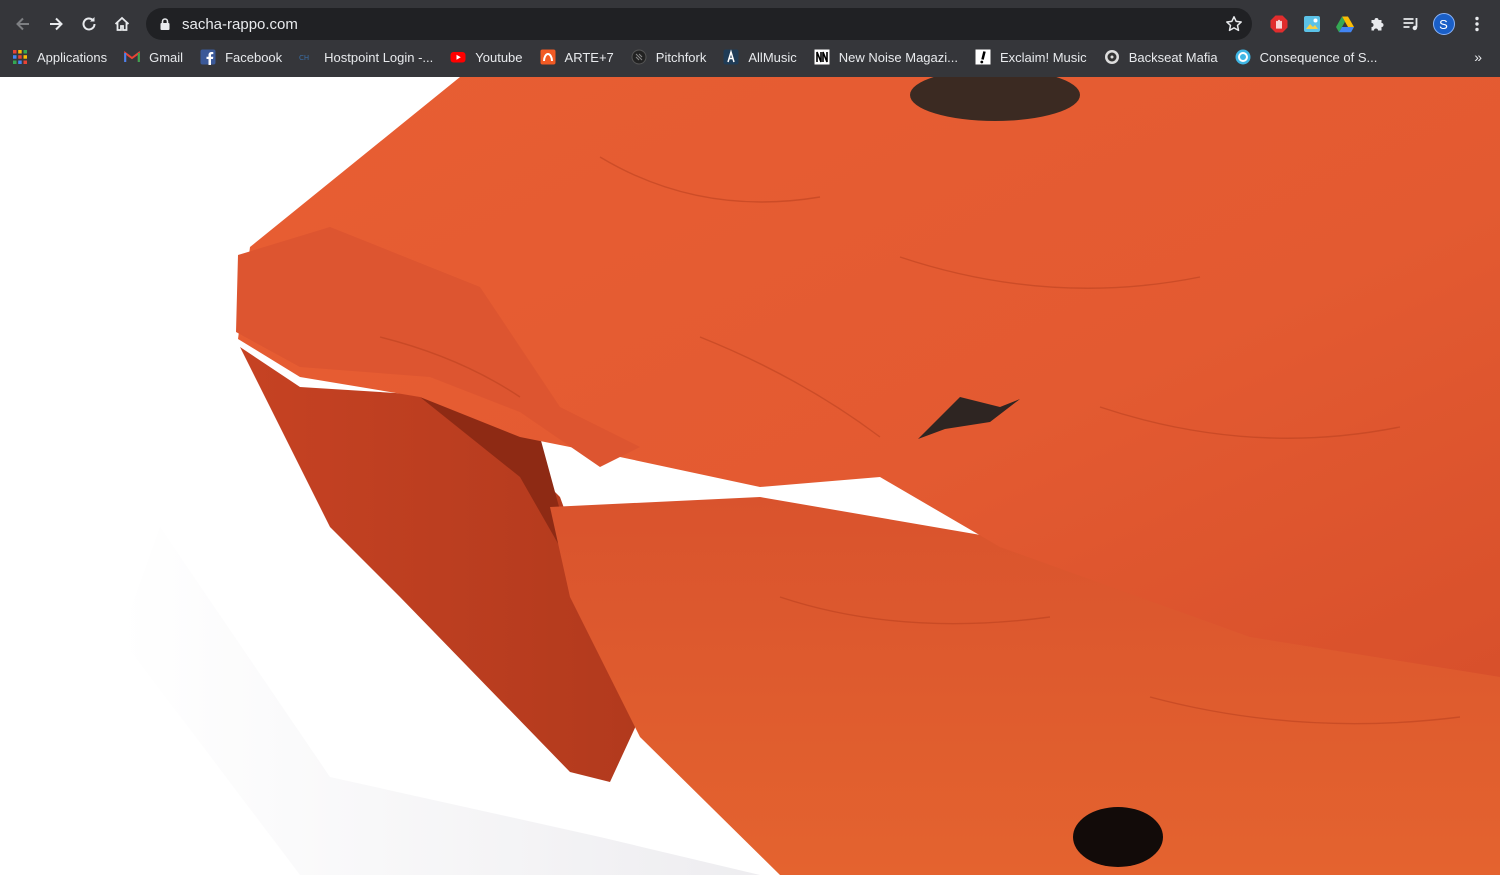 This screenshot has height=875, width=1500. I want to click on bookmark-backseat-mafia: Backseat Mafia, so click(1161, 57).